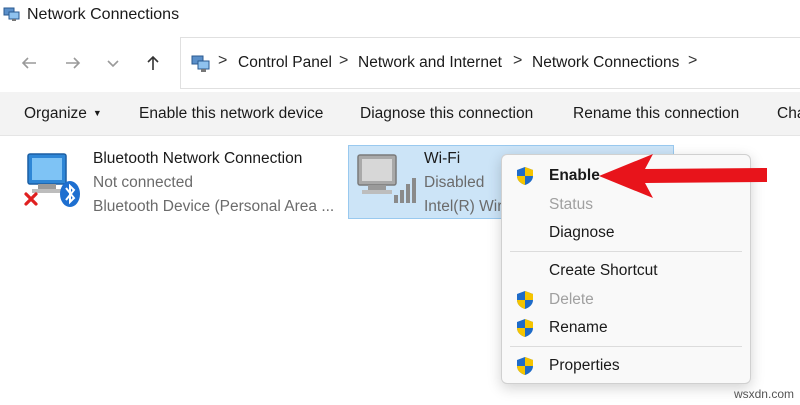  I want to click on recent-locations-button, so click(113, 63).